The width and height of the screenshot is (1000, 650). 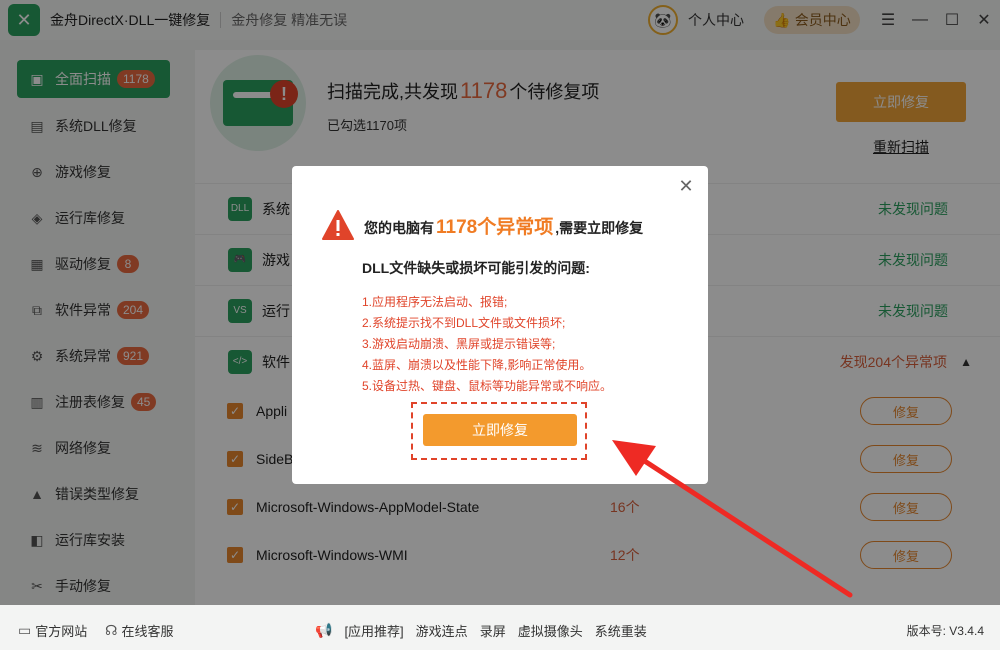 I want to click on online-service-link: ☊ 在线客服, so click(x=139, y=630).